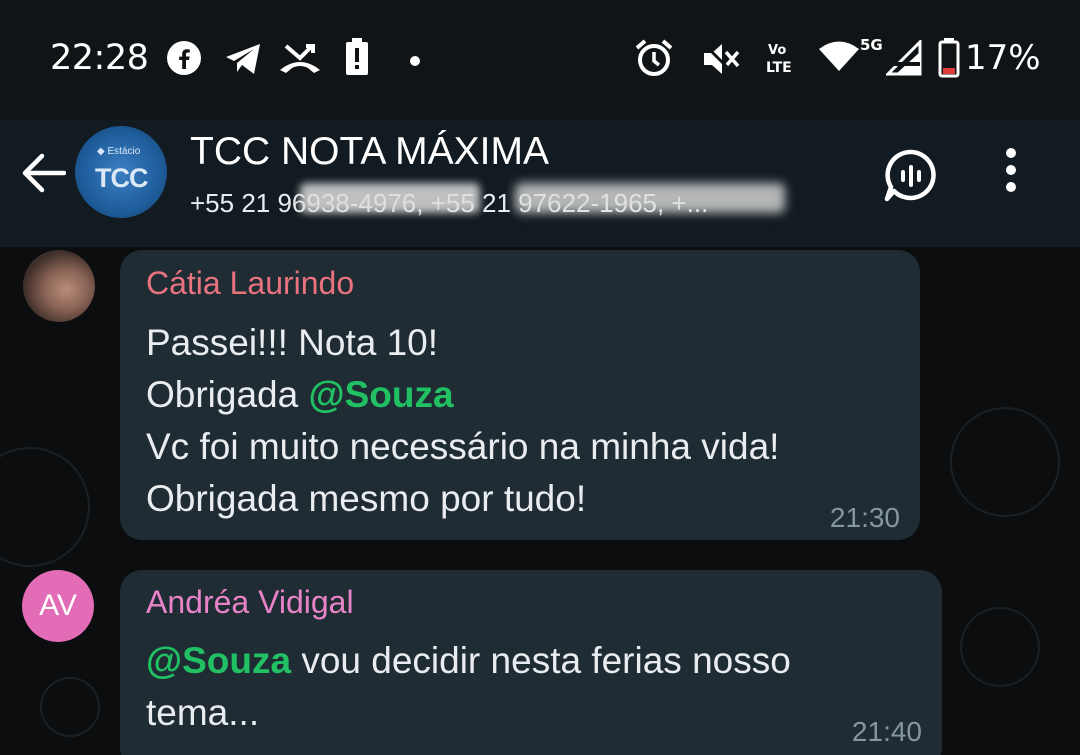 Image resolution: width=1080 pixels, height=755 pixels. I want to click on sender-name: Andréa Vidigal, so click(250, 602).